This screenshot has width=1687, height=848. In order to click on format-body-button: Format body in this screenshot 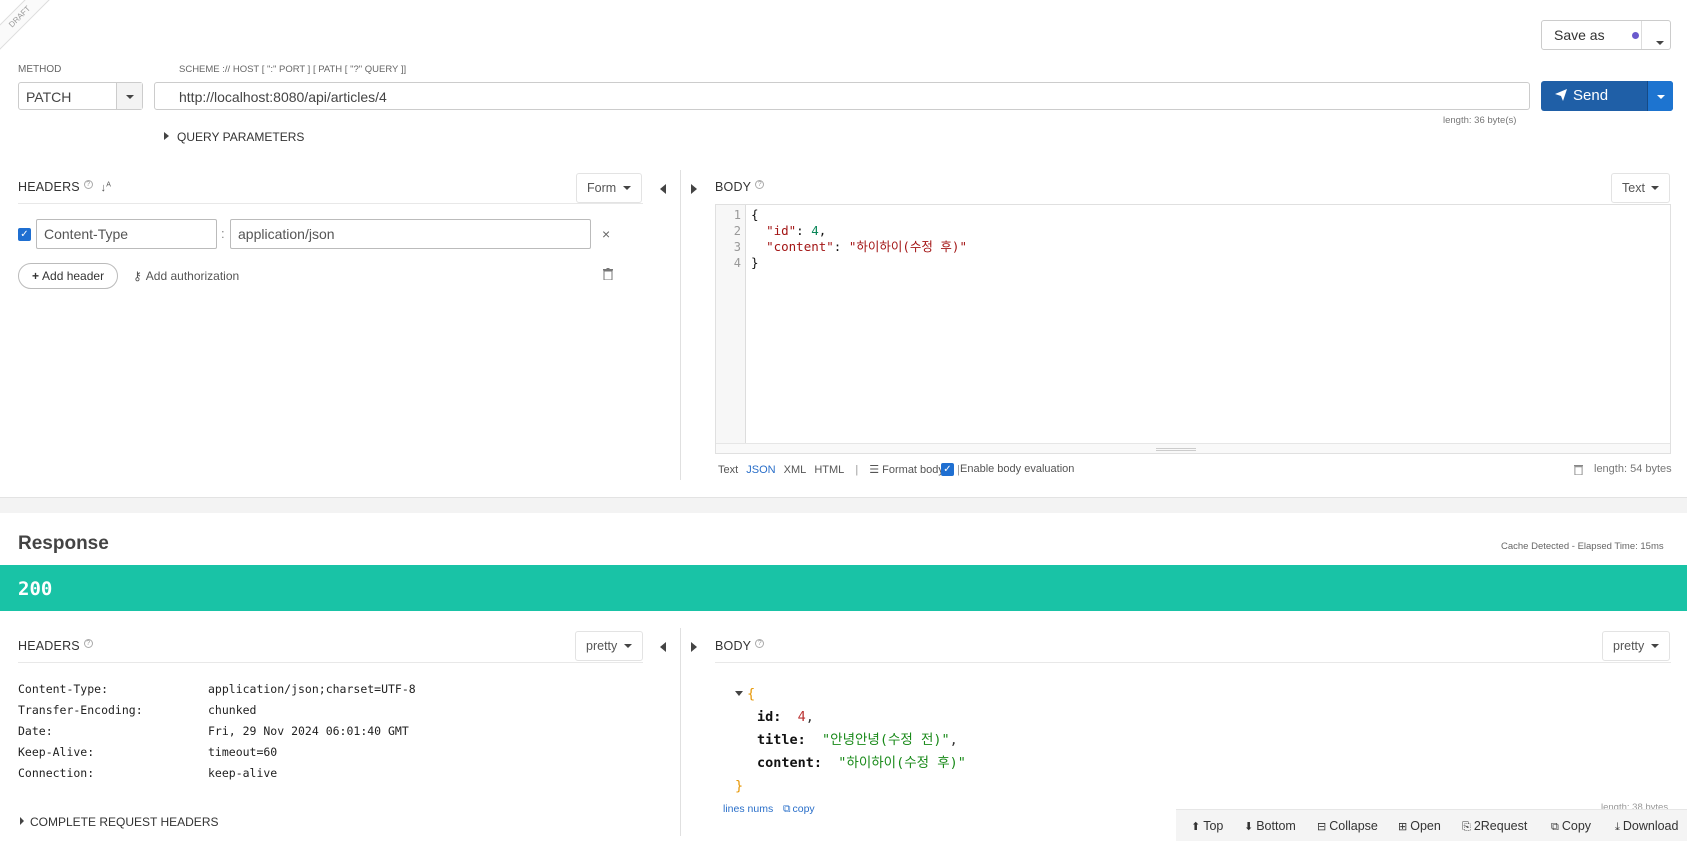, I will do `click(913, 470)`.